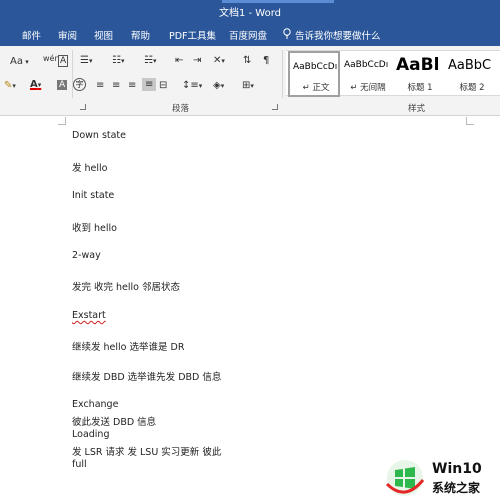  I want to click on bullets-icon: ☰▾, so click(86, 60).